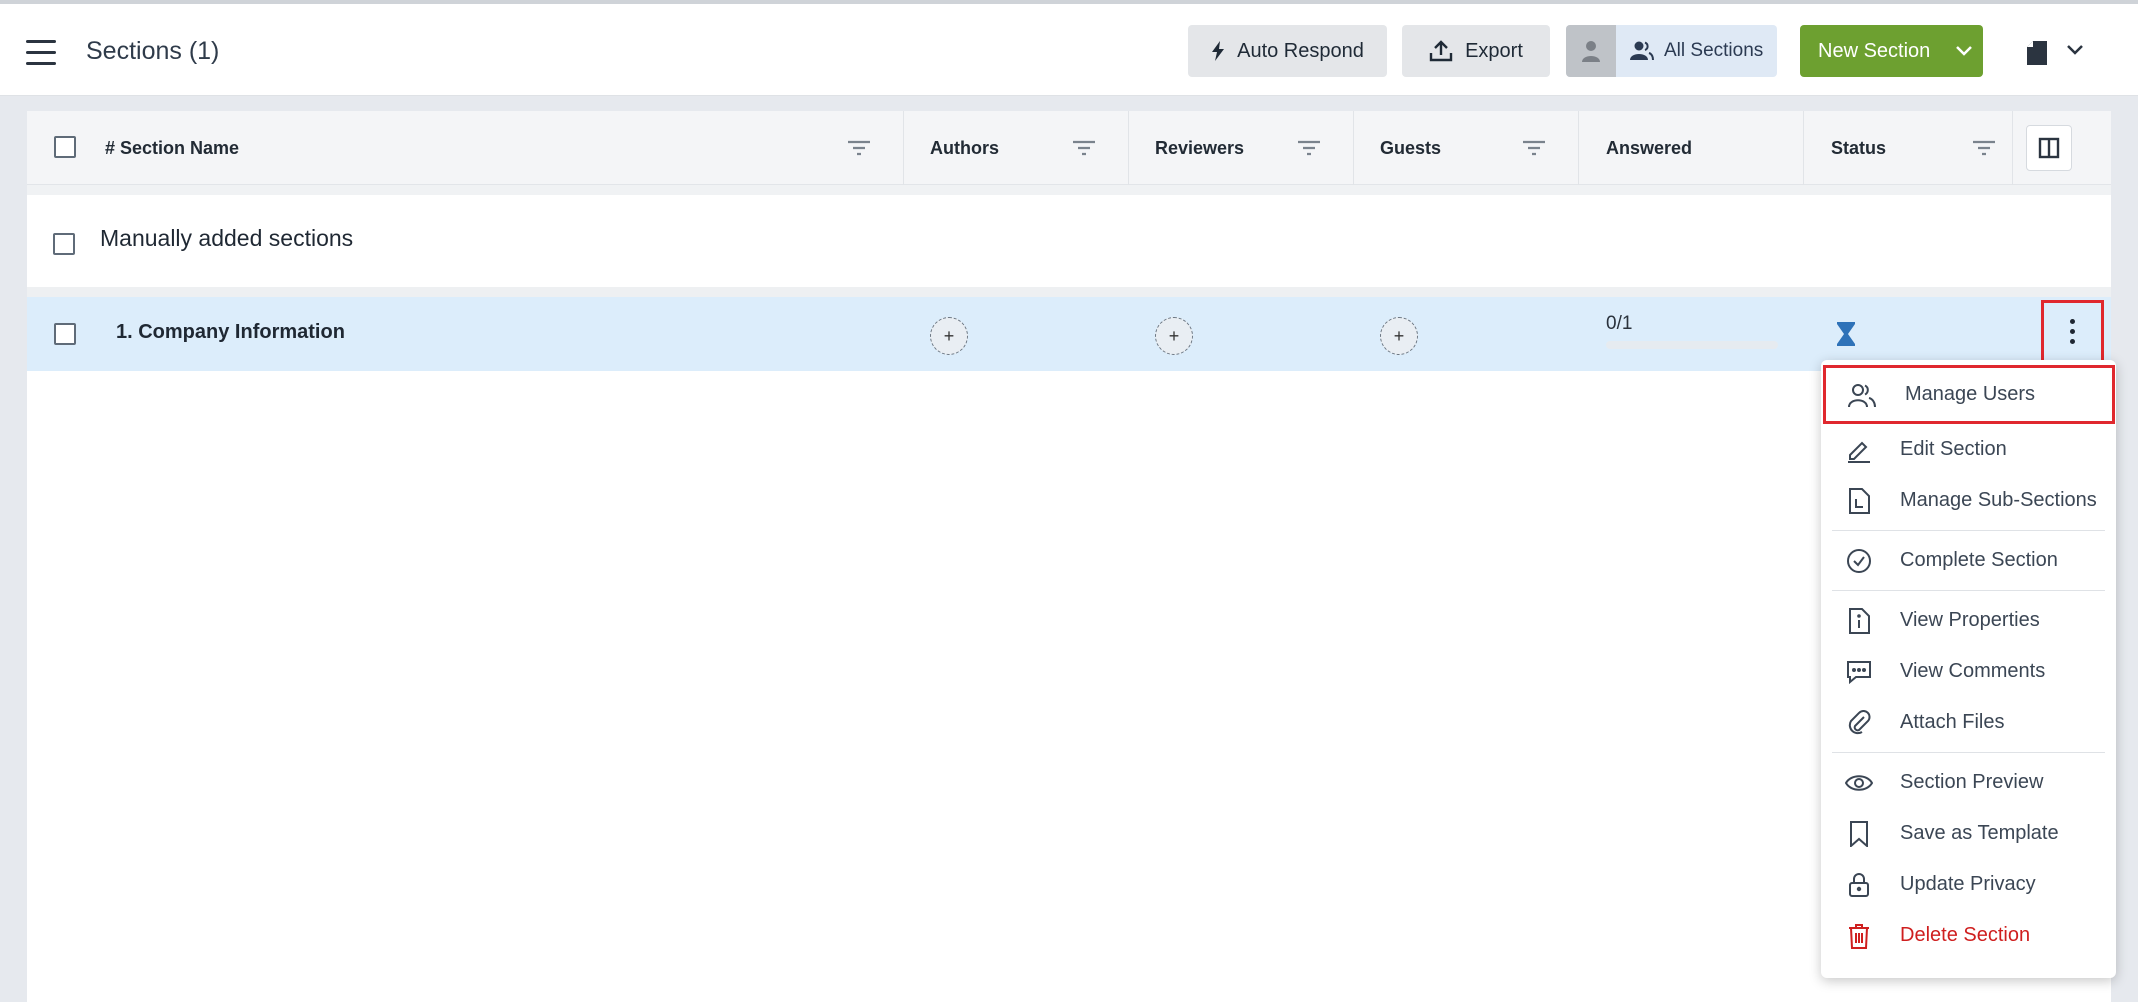  I want to click on menu-item-manage-sub-sections: Manage Sub-Sections, so click(1968, 500).